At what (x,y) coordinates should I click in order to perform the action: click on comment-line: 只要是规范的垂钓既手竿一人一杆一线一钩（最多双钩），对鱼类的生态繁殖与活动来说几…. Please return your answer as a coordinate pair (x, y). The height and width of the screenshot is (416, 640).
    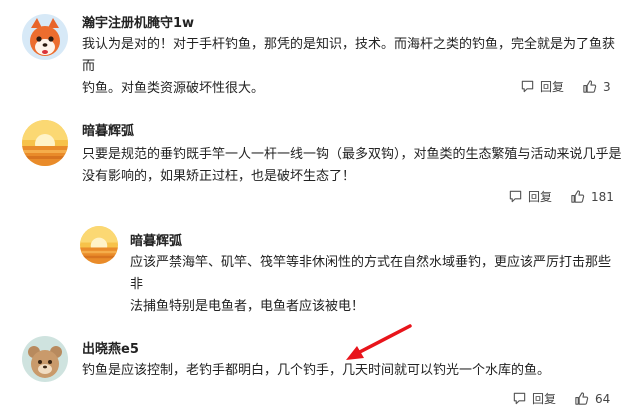
    Looking at the image, I should click on (352, 154).